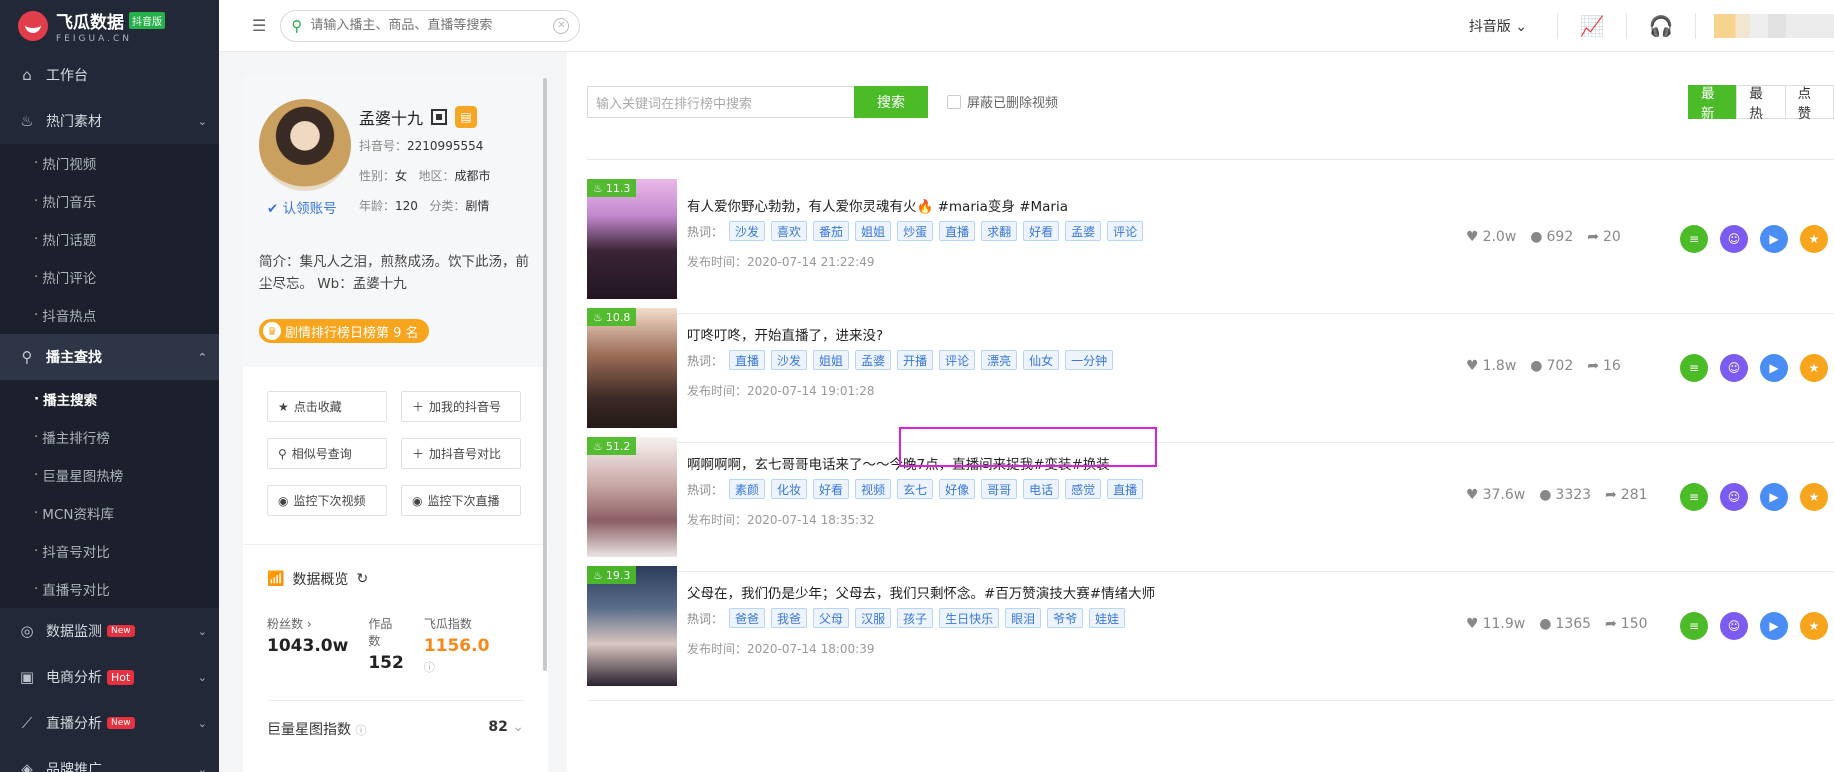 The height and width of the screenshot is (772, 1834). Describe the element at coordinates (747, 489) in the screenshot. I see `hotword-tag: 素颜` at that location.